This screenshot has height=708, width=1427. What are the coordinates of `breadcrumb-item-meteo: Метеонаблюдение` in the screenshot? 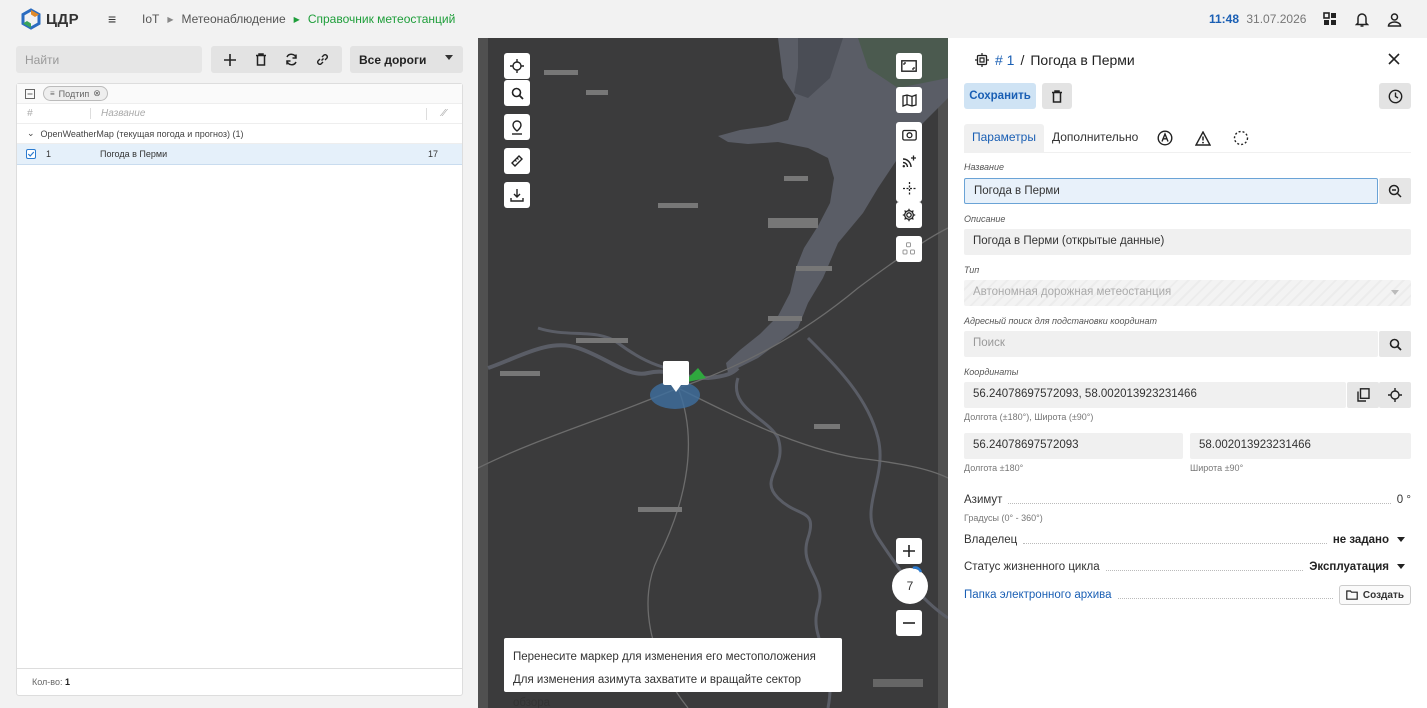 It's located at (234, 19).